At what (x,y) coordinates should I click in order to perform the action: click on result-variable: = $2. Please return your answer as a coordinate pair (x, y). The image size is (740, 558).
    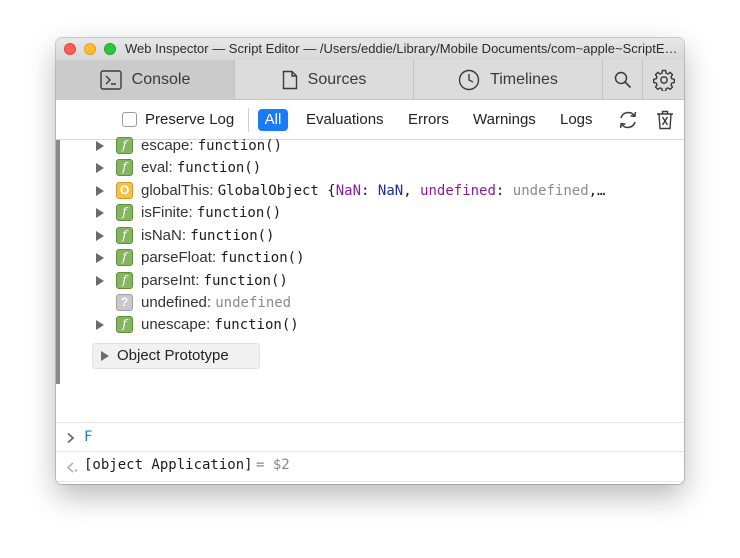
    Looking at the image, I should click on (273, 465).